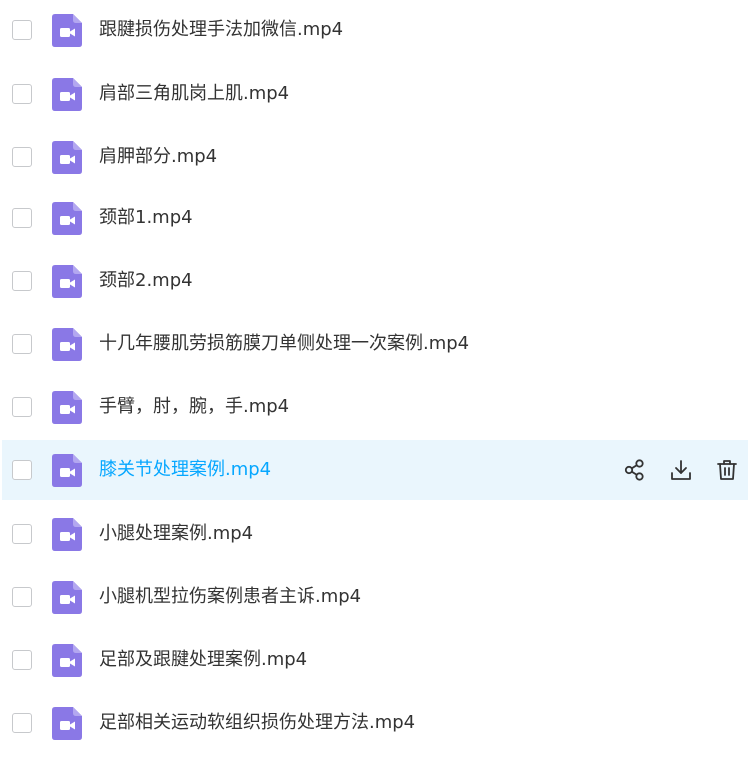  Describe the element at coordinates (375, 94) in the screenshot. I see `file-row: 肩部三角肌岗上肌.mp4` at that location.